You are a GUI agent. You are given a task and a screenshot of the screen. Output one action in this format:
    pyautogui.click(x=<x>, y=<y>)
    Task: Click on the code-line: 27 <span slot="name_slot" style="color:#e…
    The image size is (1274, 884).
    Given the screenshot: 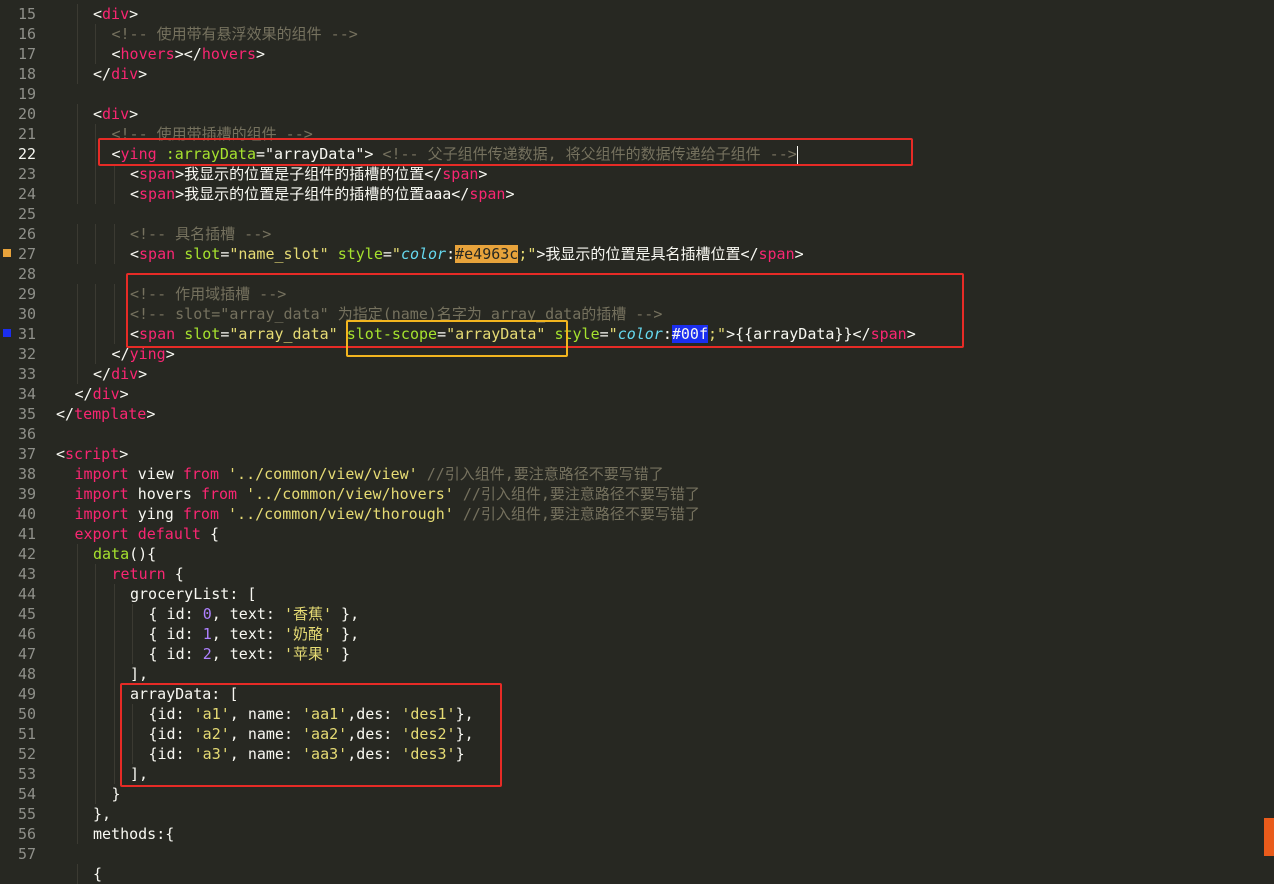 What is the action you would take?
    pyautogui.click(x=630, y=254)
    